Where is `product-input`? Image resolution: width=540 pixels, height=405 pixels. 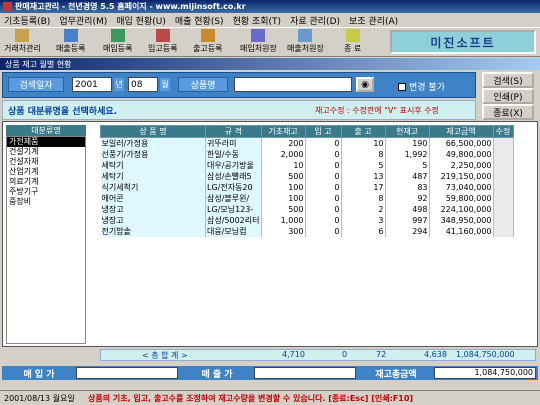
product-input is located at coordinates (293, 84).